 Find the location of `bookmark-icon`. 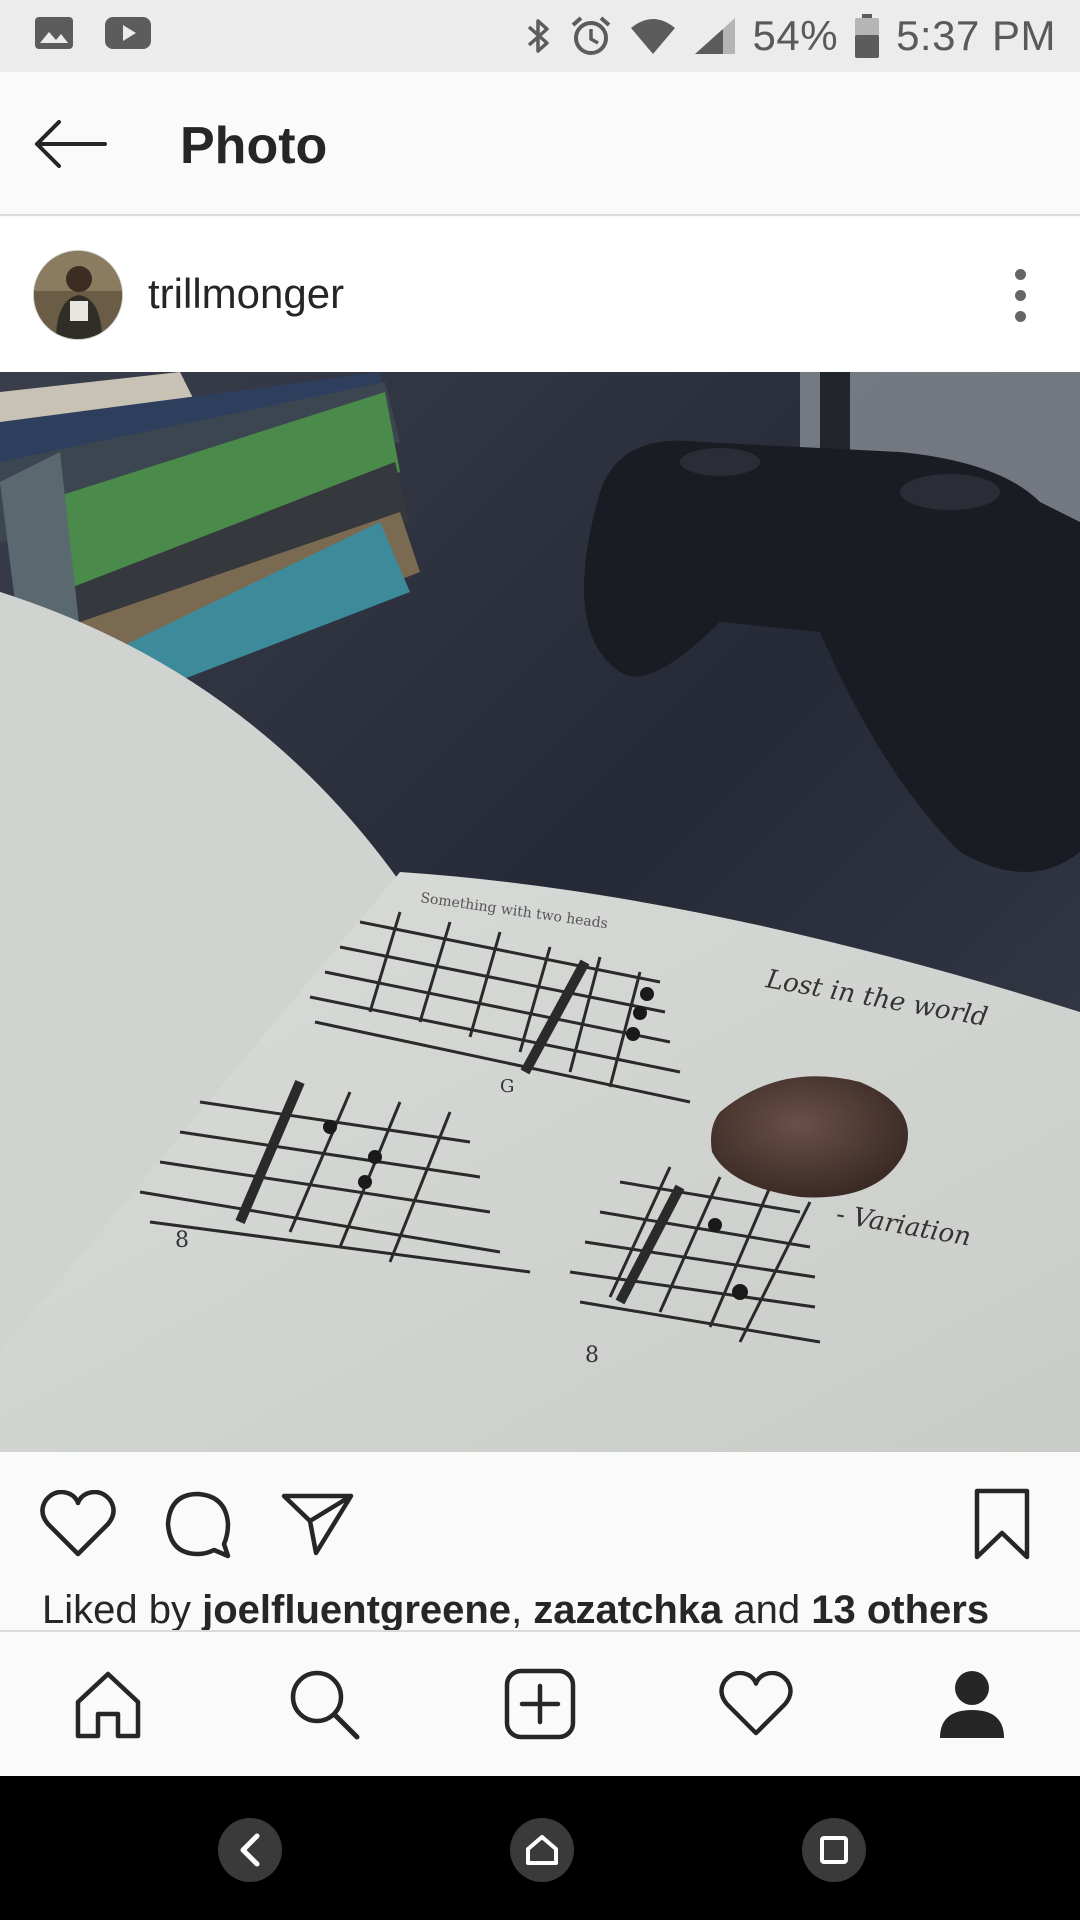

bookmark-icon is located at coordinates (1002, 1524).